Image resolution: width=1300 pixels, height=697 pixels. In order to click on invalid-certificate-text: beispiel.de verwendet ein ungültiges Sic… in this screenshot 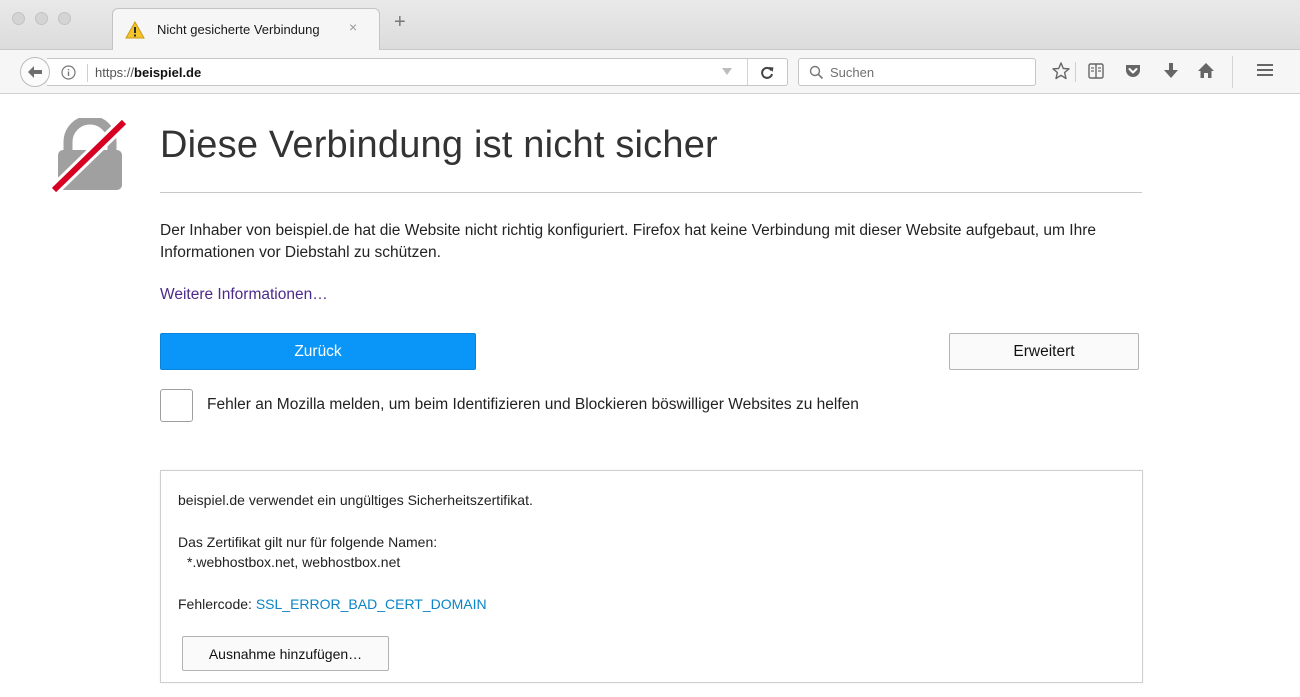, I will do `click(355, 500)`.